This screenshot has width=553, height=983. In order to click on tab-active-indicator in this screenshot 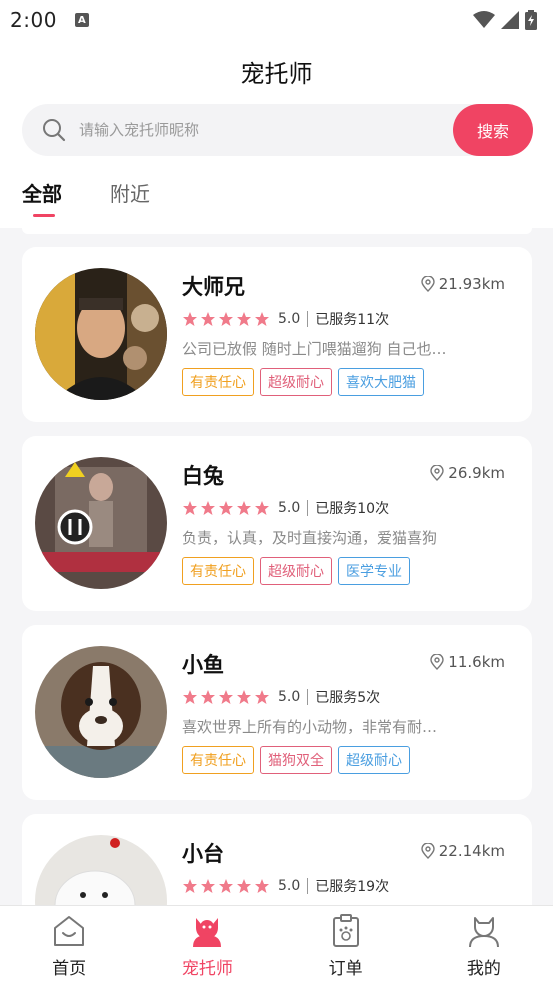, I will do `click(44, 215)`.